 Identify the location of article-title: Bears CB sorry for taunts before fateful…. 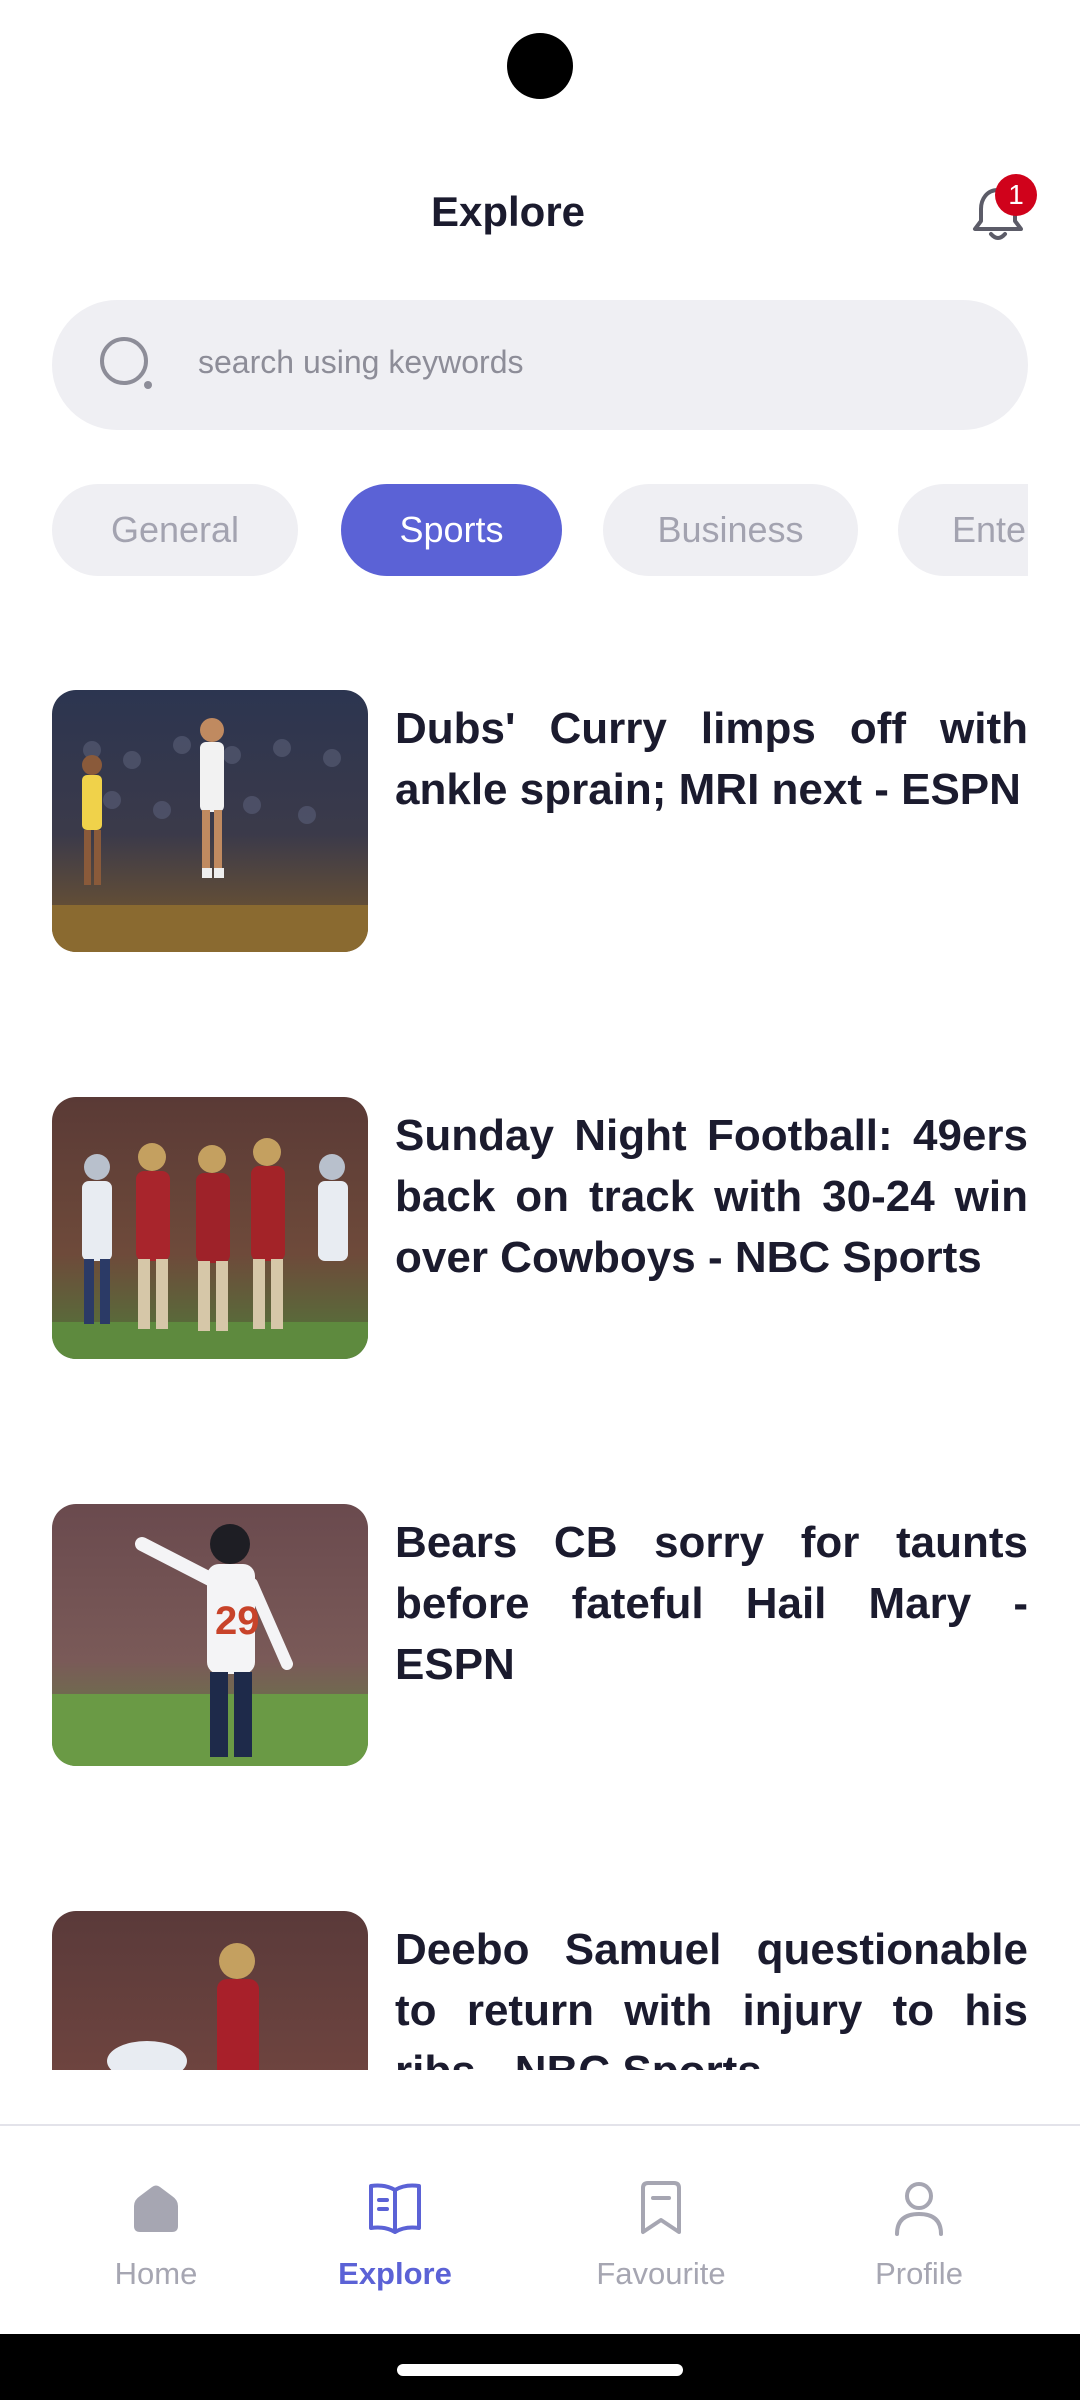
(711, 1603).